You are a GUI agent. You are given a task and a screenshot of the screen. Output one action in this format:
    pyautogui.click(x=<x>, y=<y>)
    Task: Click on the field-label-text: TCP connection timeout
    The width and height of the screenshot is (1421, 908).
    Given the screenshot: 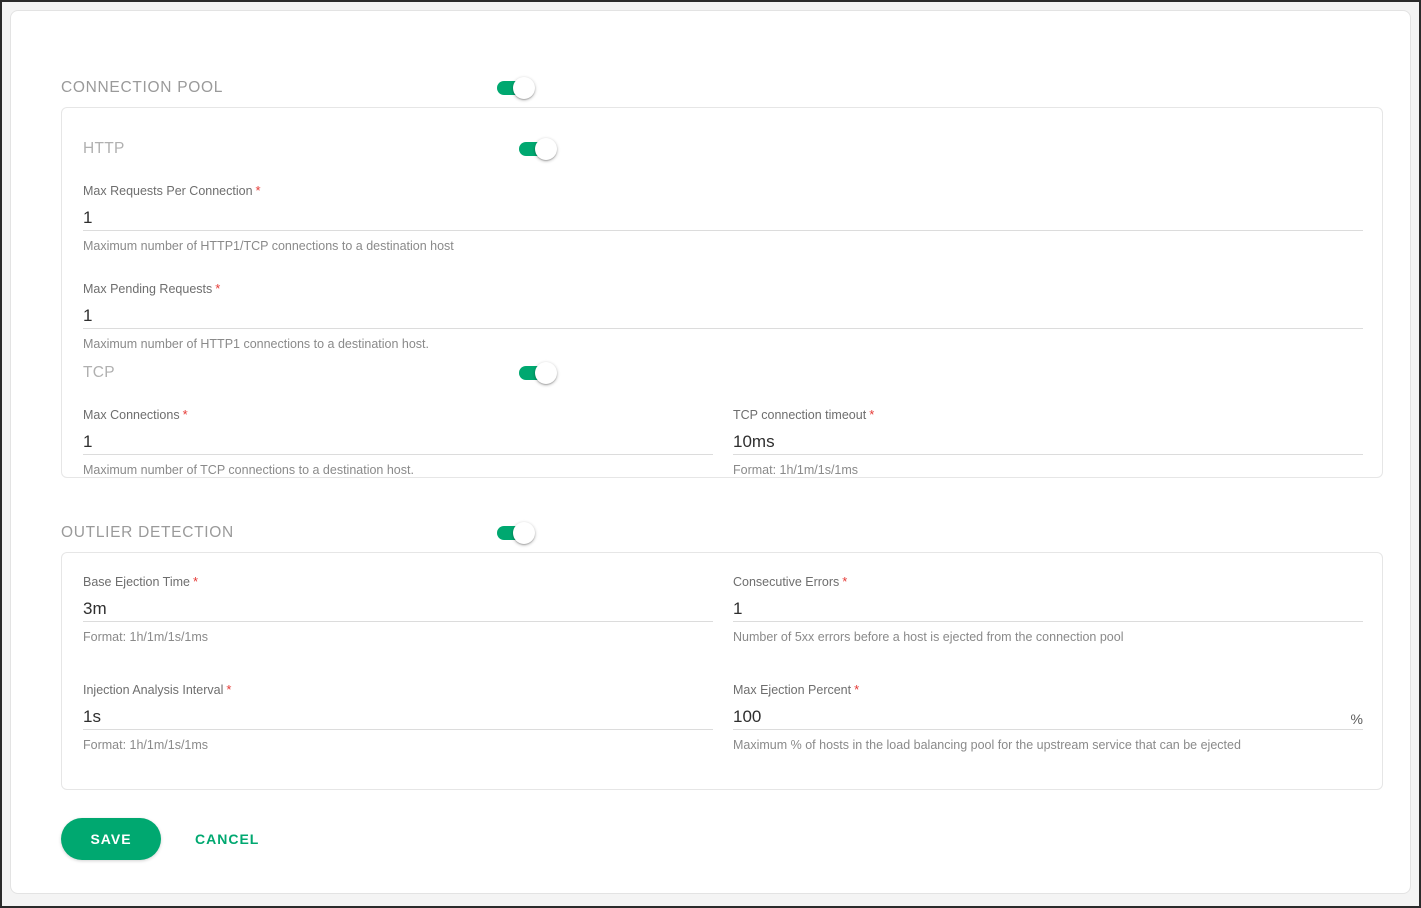 What is the action you would take?
    pyautogui.click(x=800, y=415)
    